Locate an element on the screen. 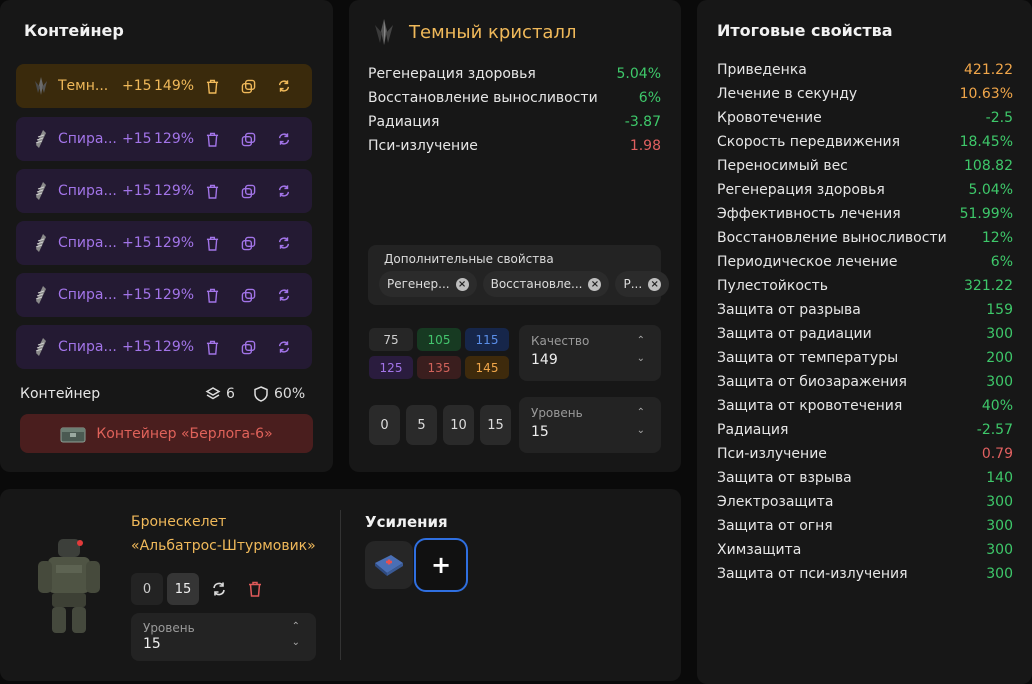 The height and width of the screenshot is (684, 1032). quality-tier-button: 115 is located at coordinates (487, 339).